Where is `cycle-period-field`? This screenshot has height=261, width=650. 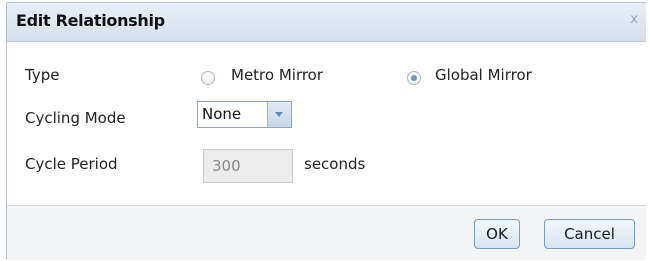 cycle-period-field is located at coordinates (248, 166).